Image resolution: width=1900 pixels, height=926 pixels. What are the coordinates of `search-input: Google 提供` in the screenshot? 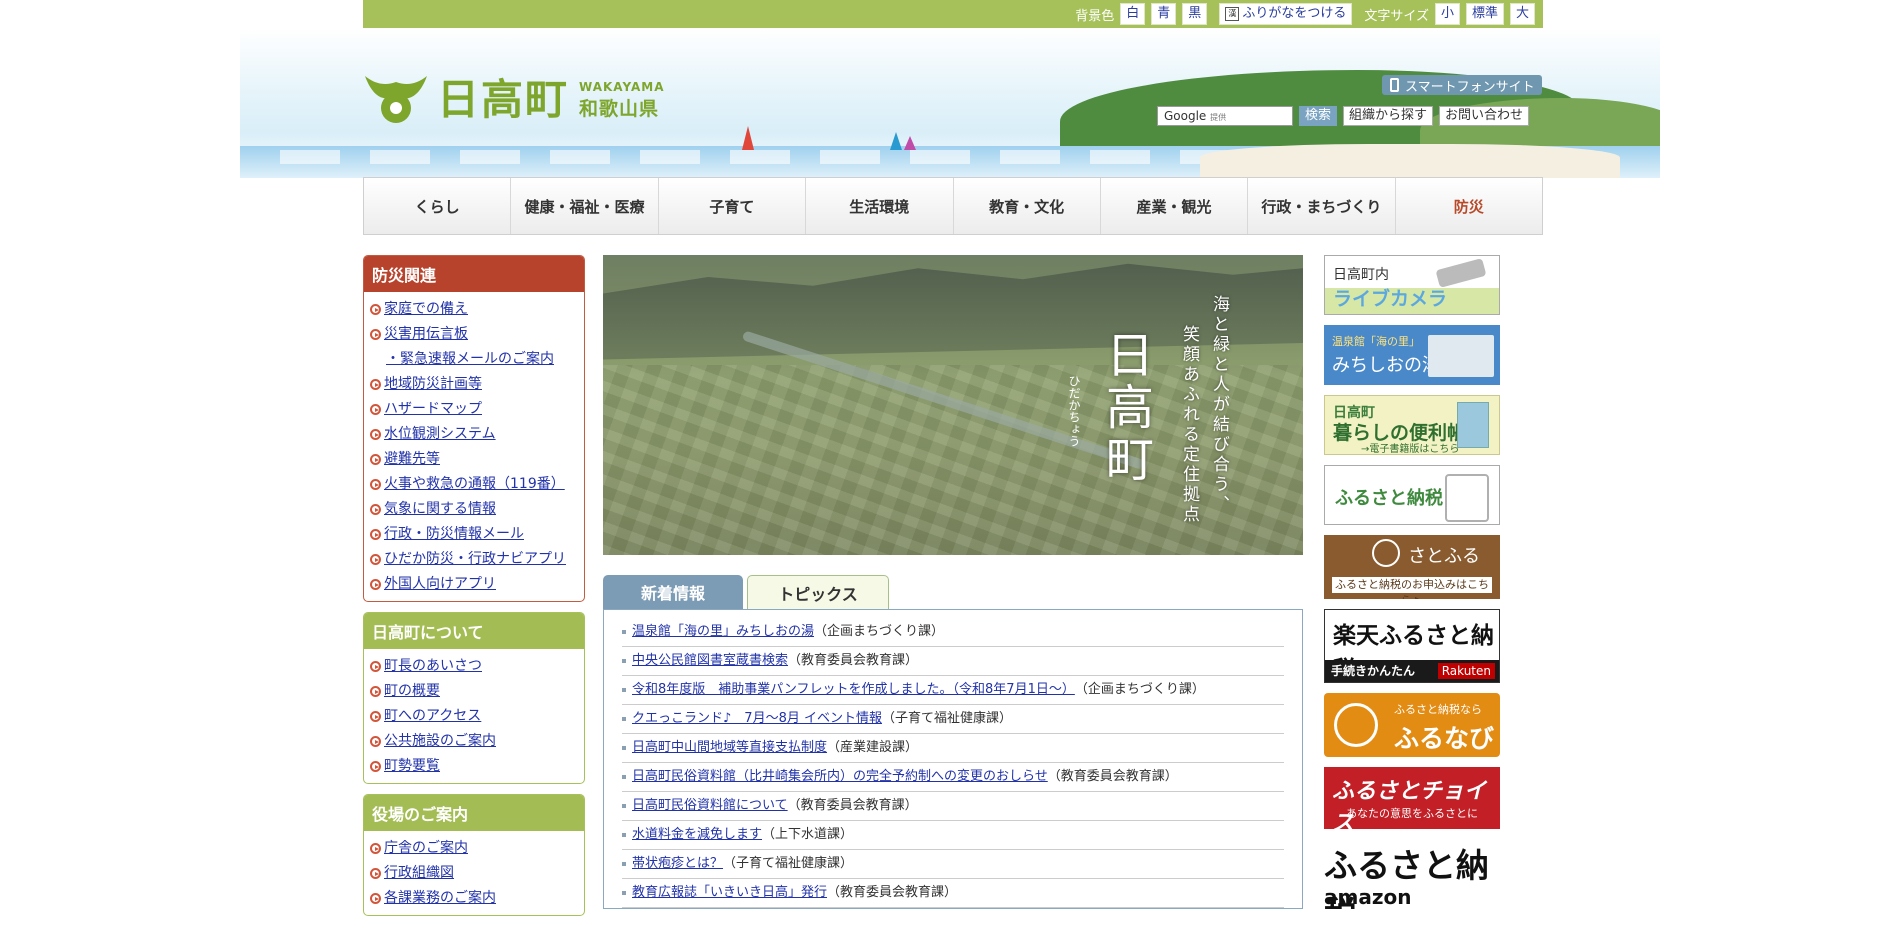 It's located at (1225, 116).